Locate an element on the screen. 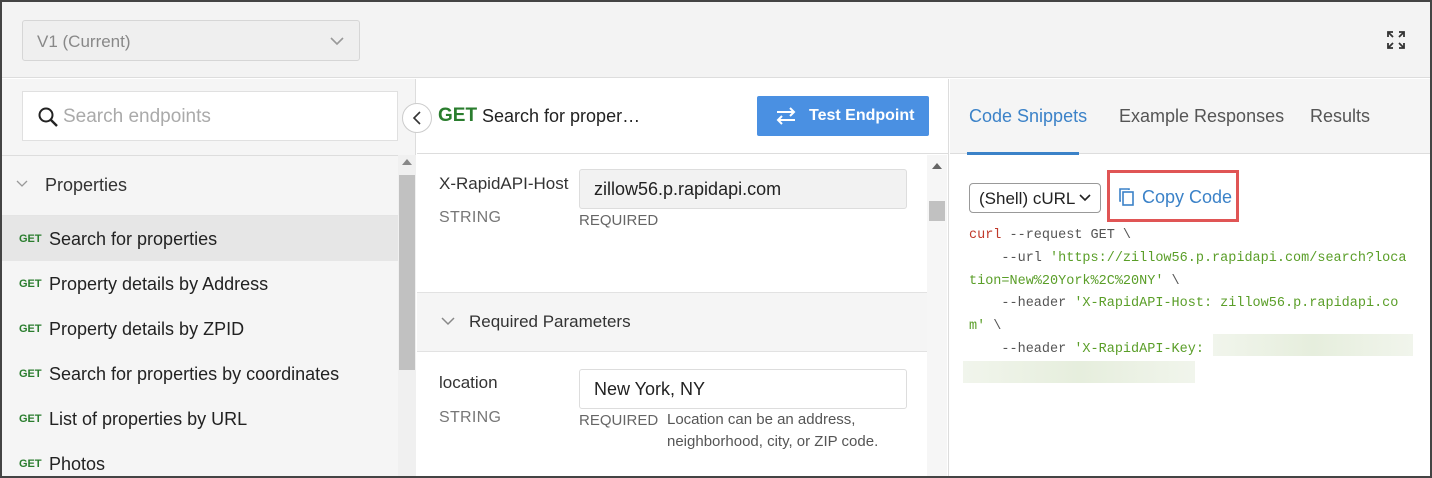  endpoint-label: Search for properties is located at coordinates (133, 239).